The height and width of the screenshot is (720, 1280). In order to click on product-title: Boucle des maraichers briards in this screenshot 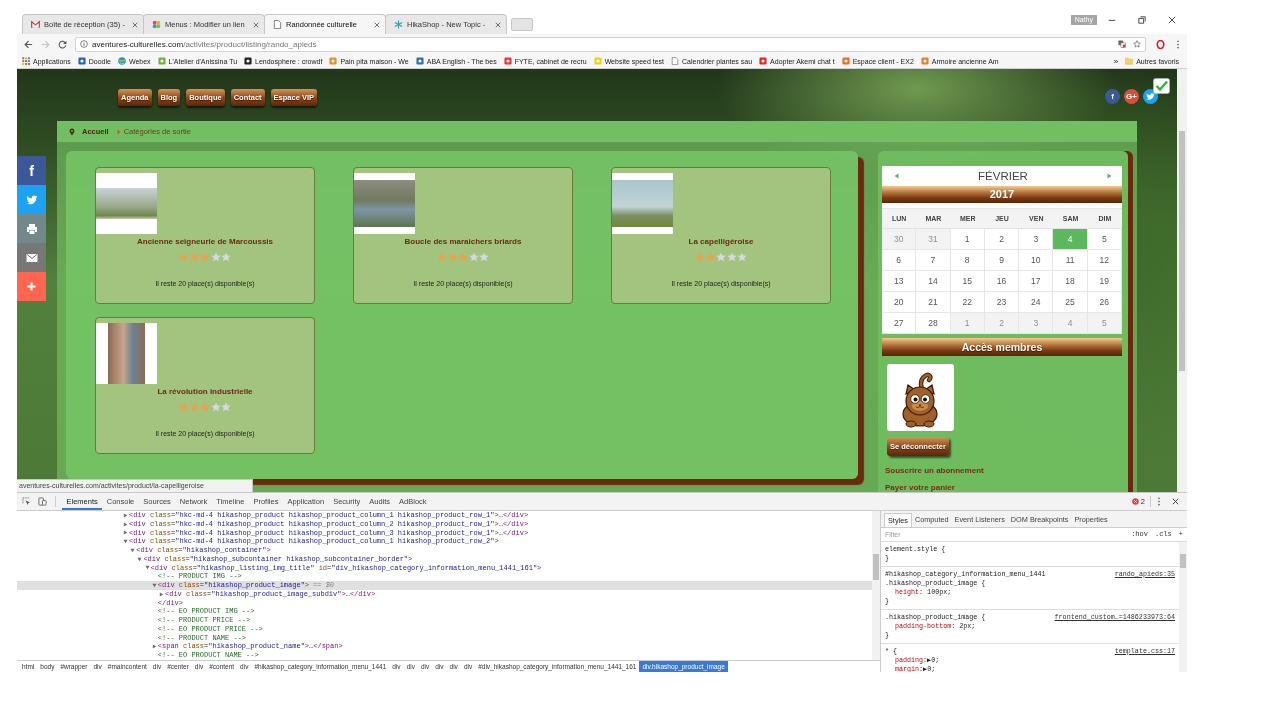, I will do `click(463, 242)`.